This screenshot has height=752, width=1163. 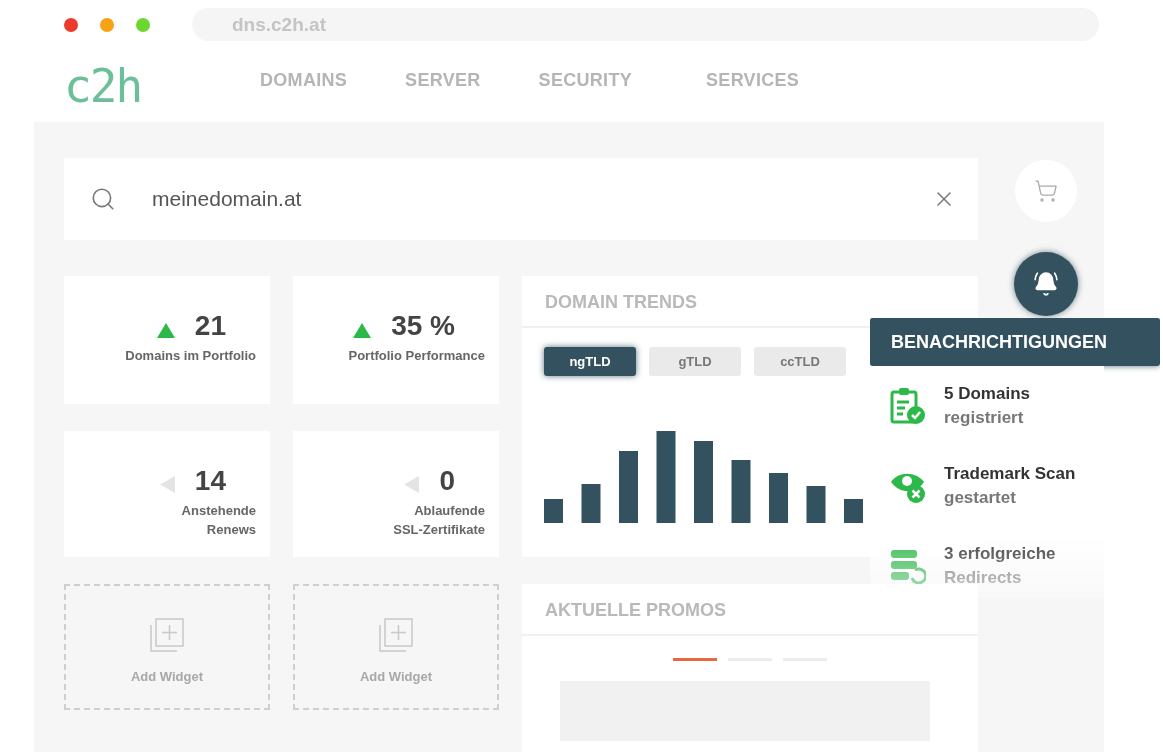 I want to click on notification-subtitle: gestartet, so click(x=980, y=498).